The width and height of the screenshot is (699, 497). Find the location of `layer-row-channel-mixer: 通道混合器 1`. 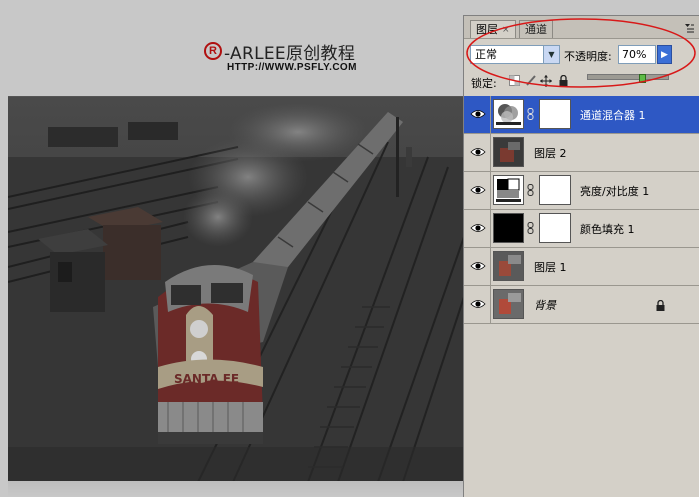

layer-row-channel-mixer: 通道混合器 1 is located at coordinates (581, 115).